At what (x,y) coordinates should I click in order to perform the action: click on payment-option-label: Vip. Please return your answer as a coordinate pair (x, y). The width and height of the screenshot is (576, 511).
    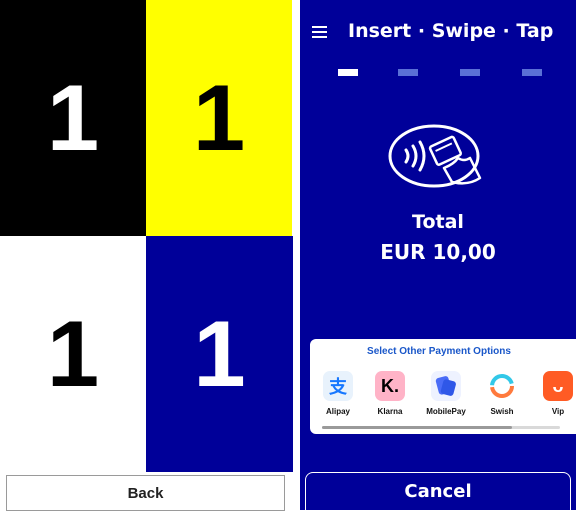
    Looking at the image, I should click on (558, 411).